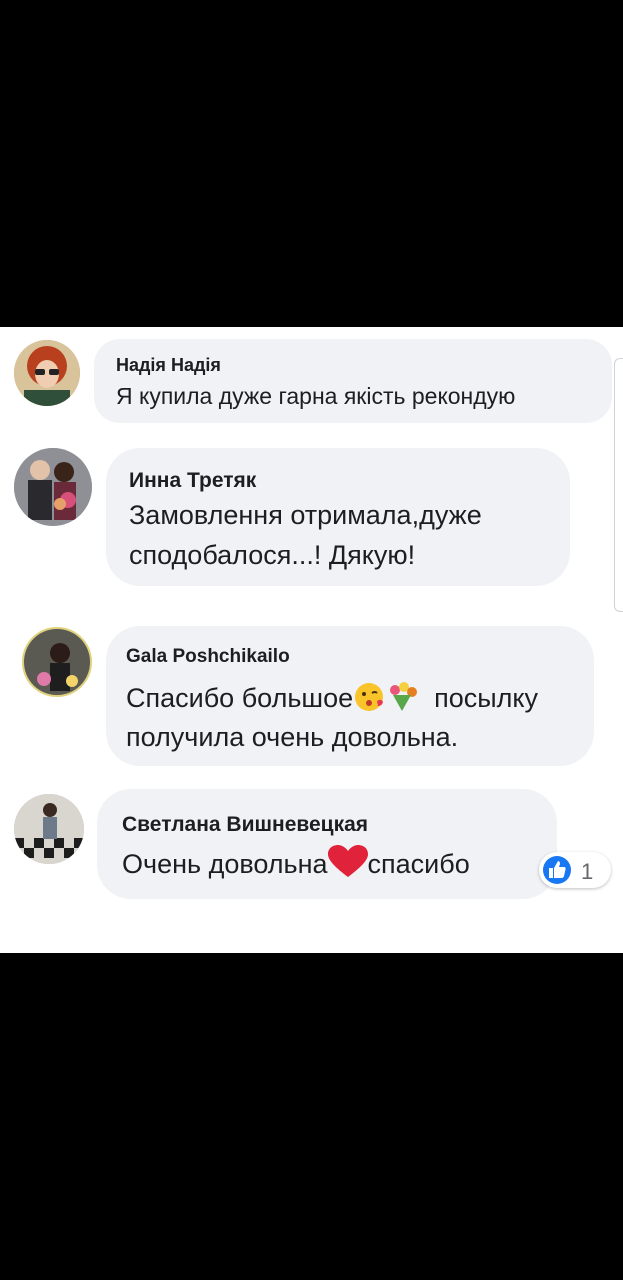  Describe the element at coordinates (587, 871) in the screenshot. I see `reaction-count: 1` at that location.